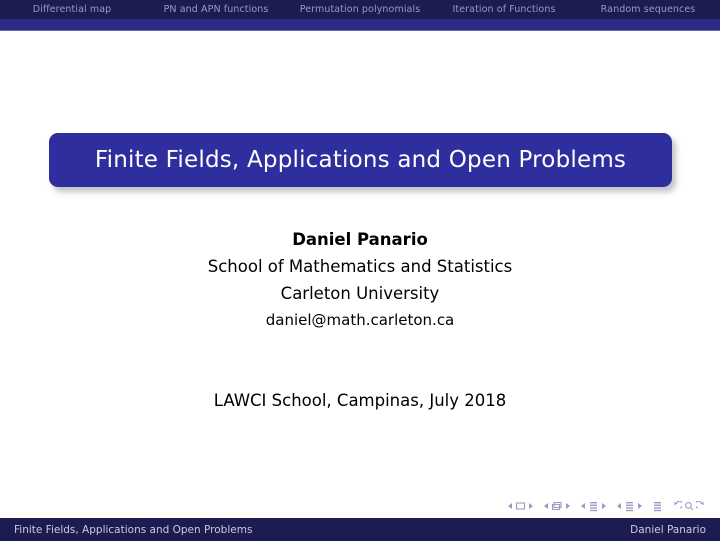  Describe the element at coordinates (546, 506) in the screenshot. I see `previous-frame-icon` at that location.